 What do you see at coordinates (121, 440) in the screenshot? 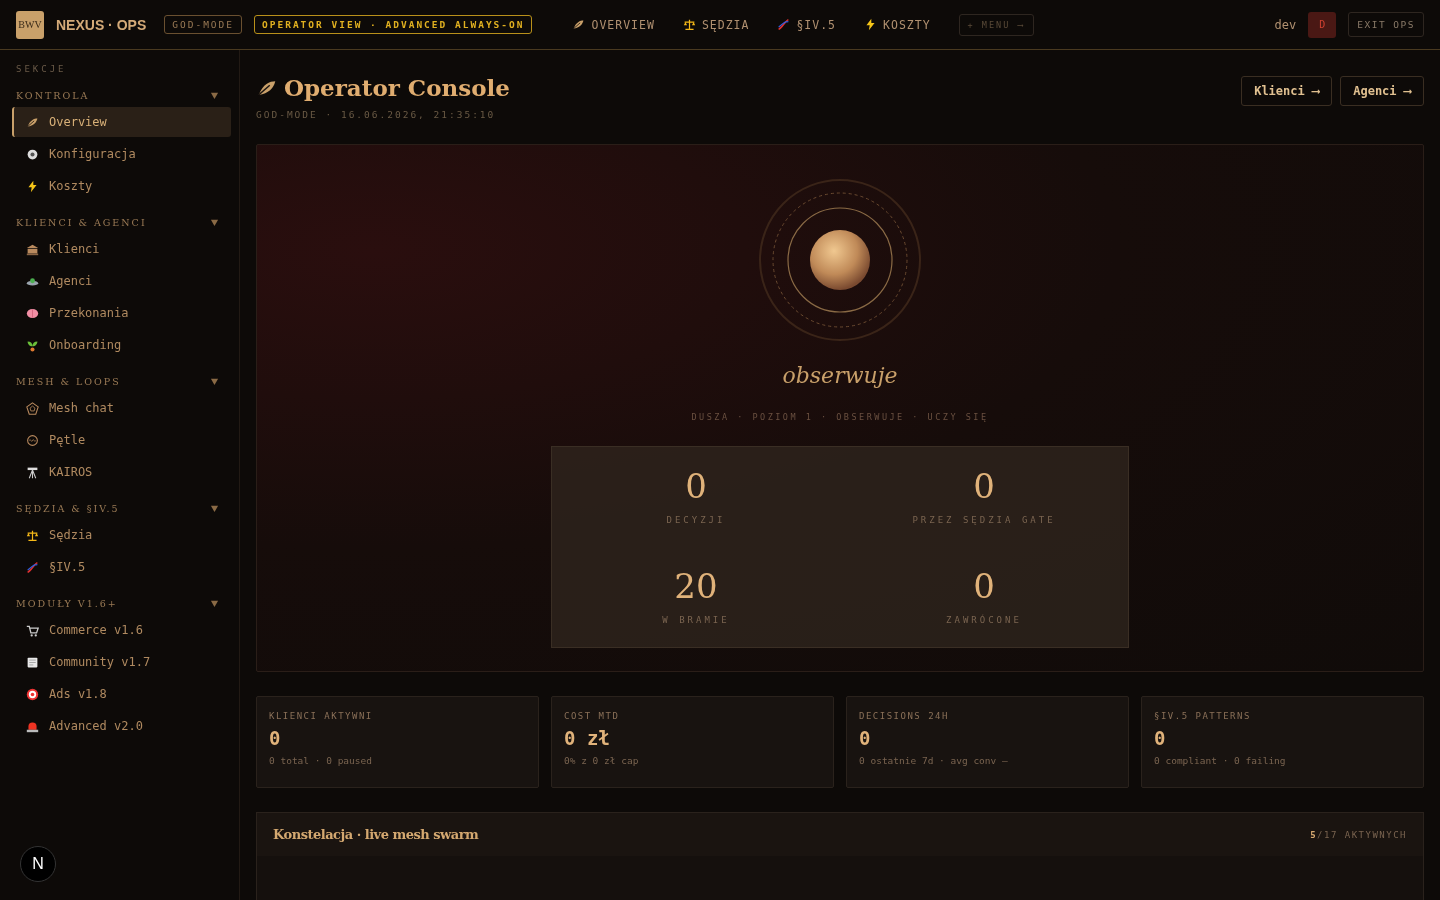
I see `sidebar-item: Pętle` at bounding box center [121, 440].